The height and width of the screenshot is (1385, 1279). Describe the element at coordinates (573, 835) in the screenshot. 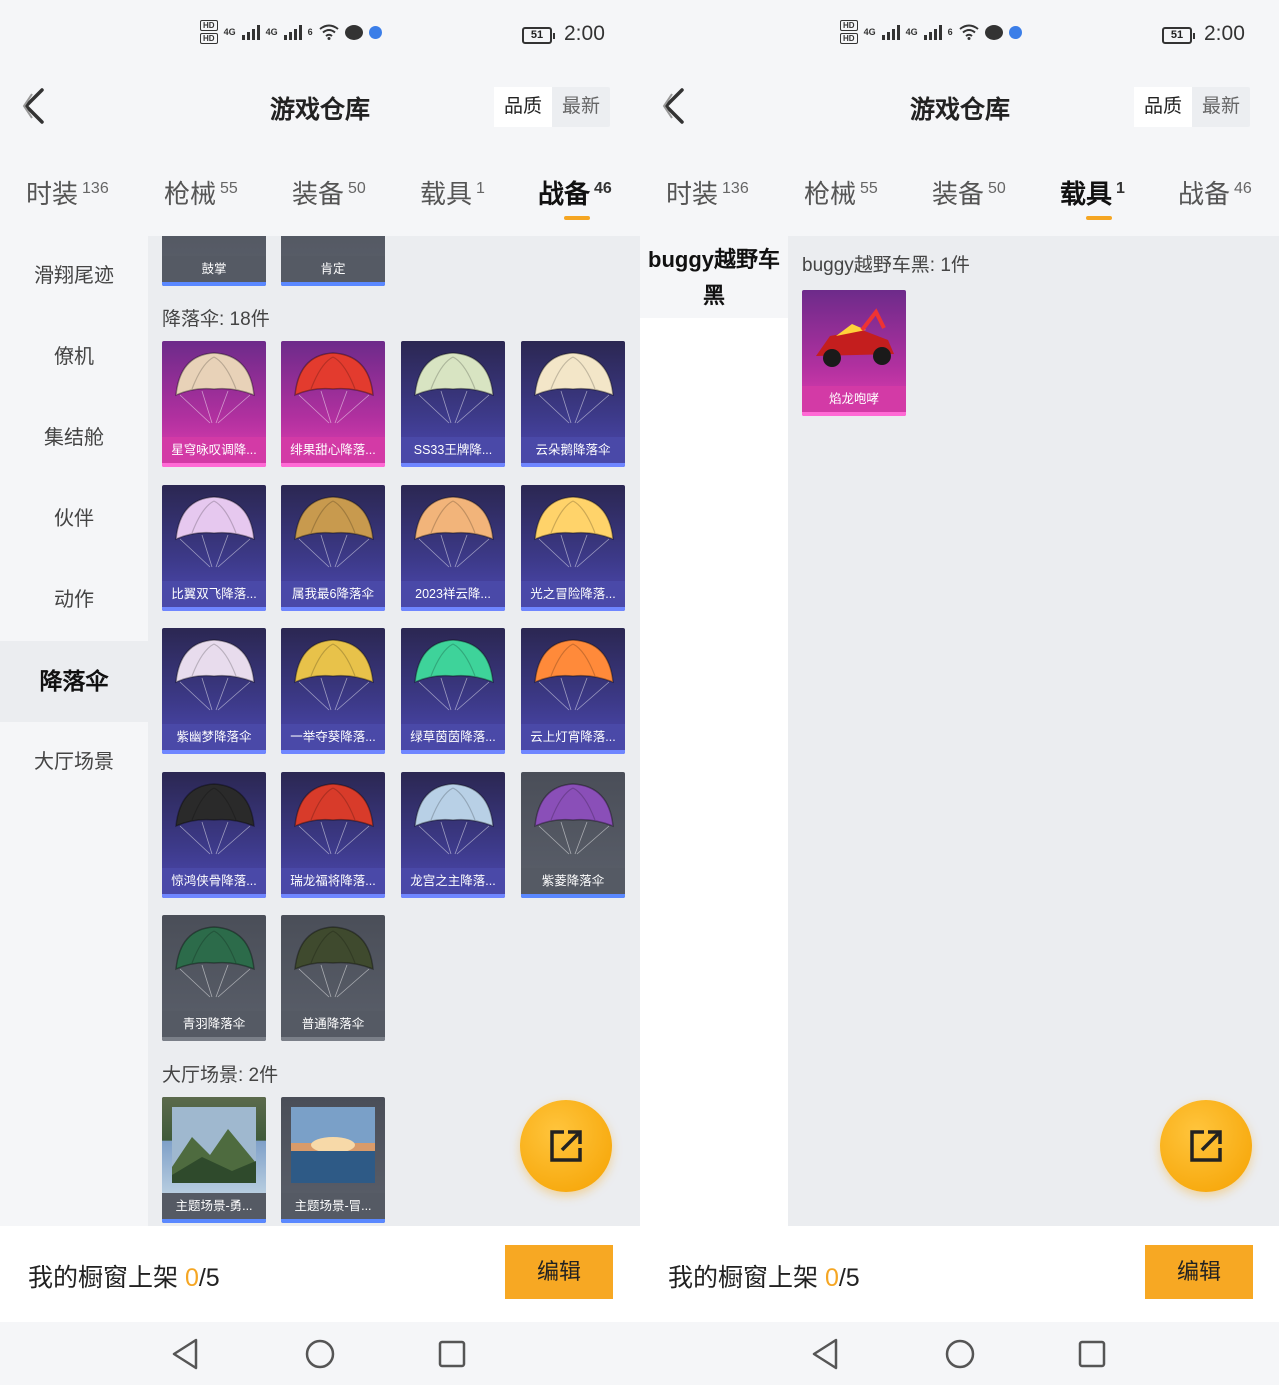

I see `parachute-card: 紫菱降落伞` at that location.